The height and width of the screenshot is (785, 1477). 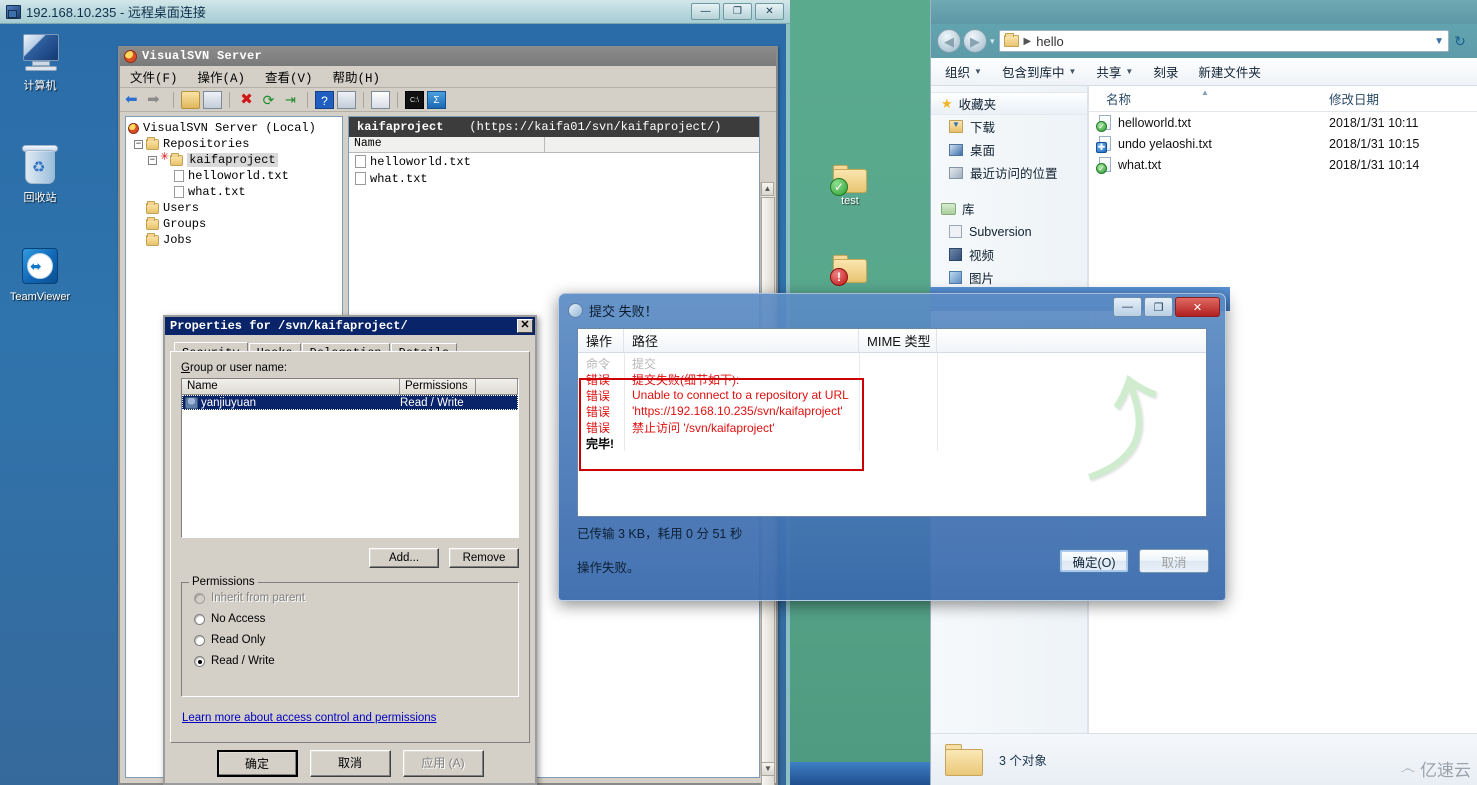 What do you see at coordinates (1282, 164) in the screenshot?
I see `file-row: ✓ what.txt 2018/1/31 10:14` at bounding box center [1282, 164].